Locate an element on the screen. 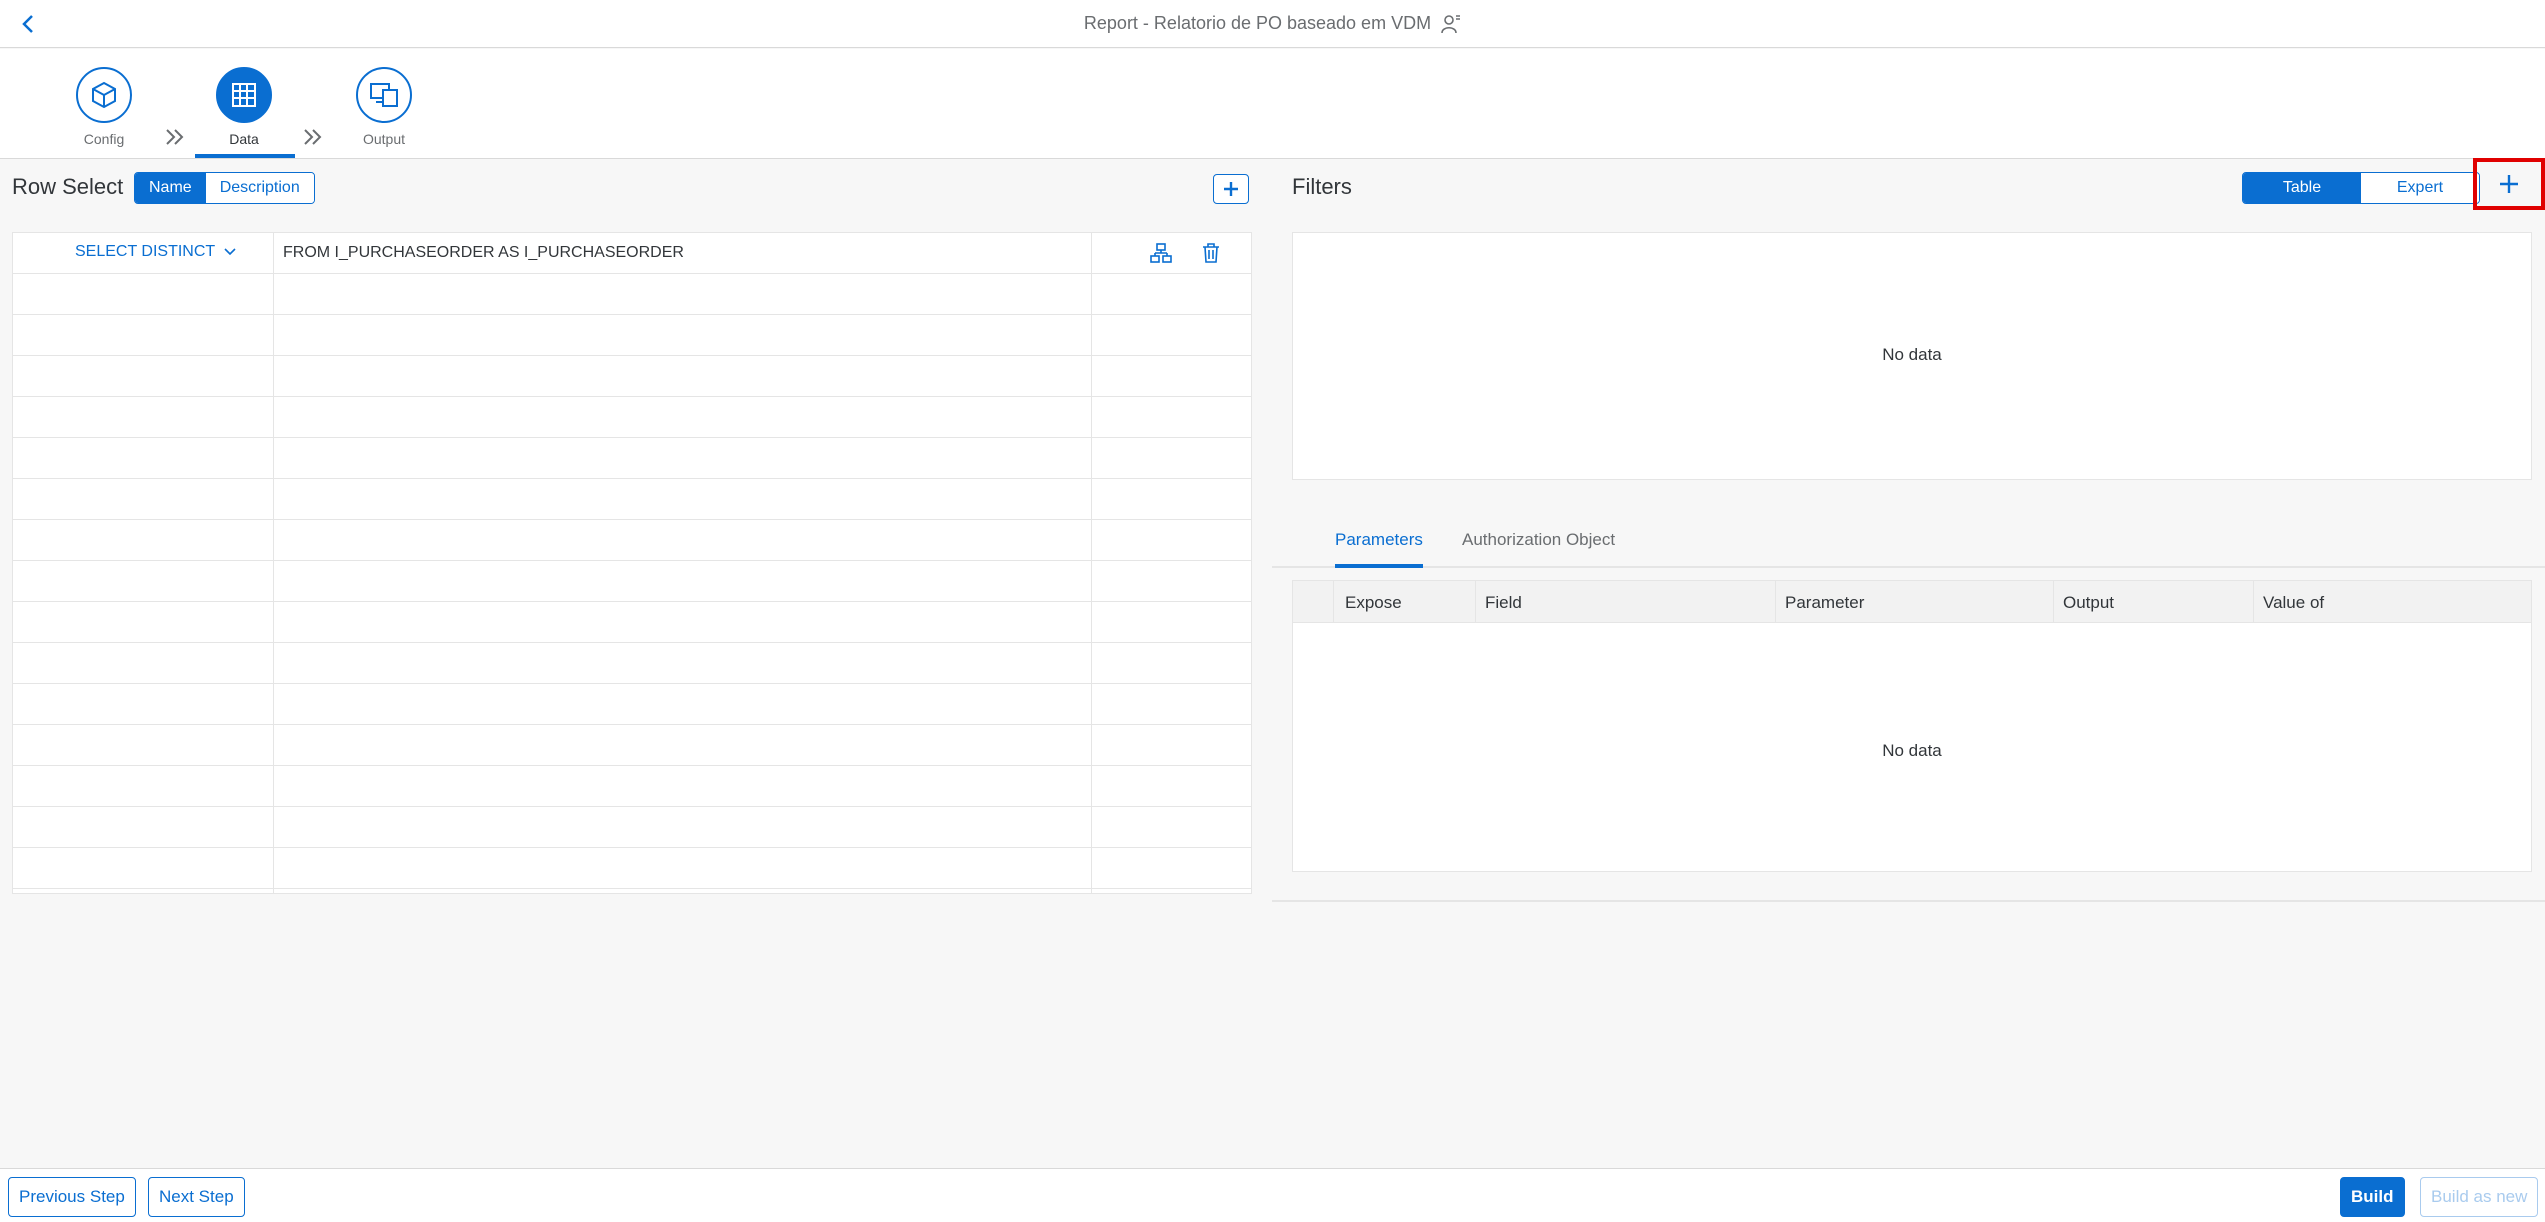 The image size is (2545, 1222). table-header: Expose Field Parameter Output Value of is located at coordinates (1912, 602).